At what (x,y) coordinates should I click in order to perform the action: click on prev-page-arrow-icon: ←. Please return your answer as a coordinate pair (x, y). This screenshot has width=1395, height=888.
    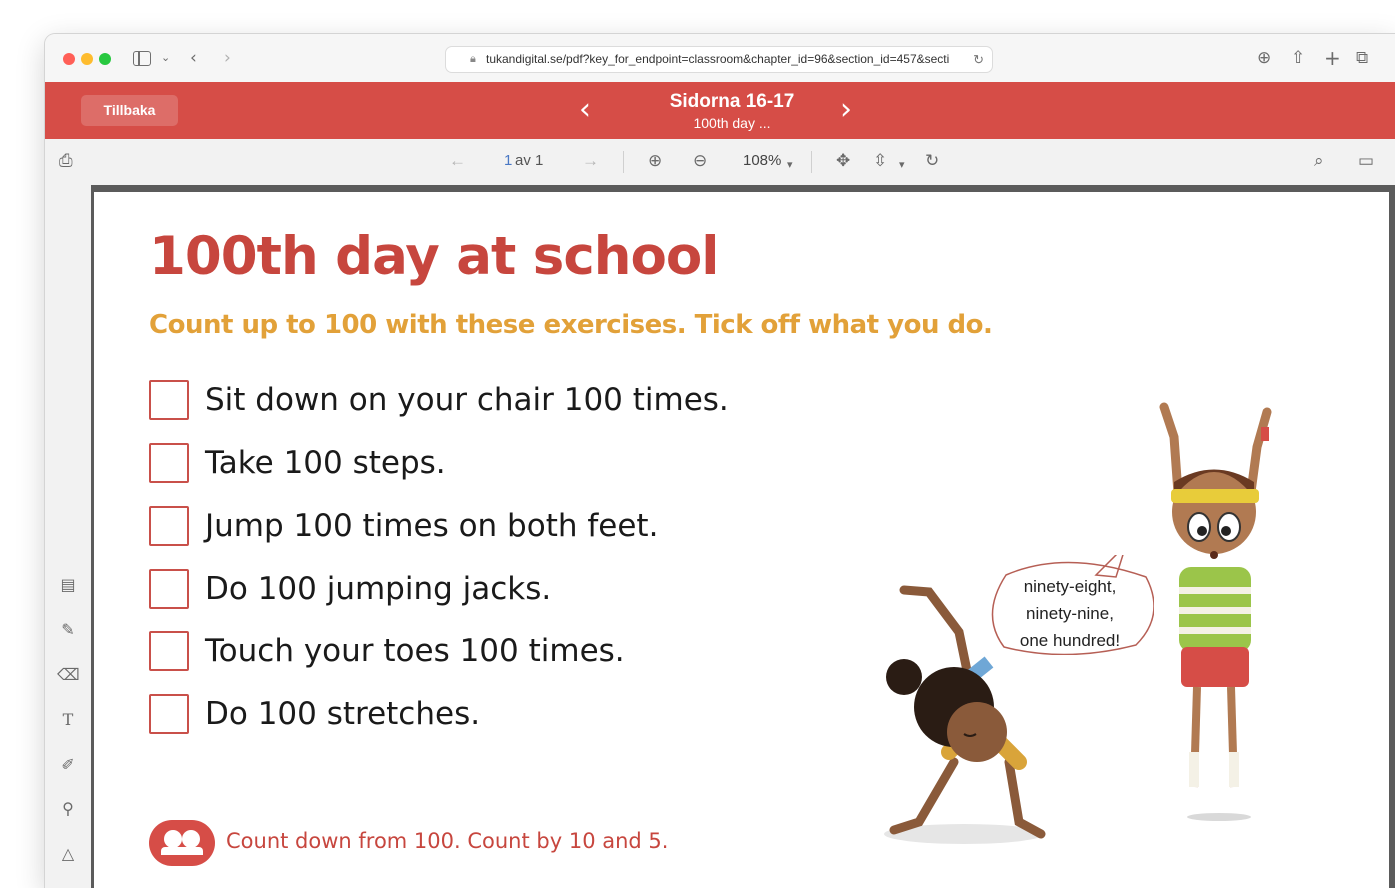
    Looking at the image, I should click on (457, 161).